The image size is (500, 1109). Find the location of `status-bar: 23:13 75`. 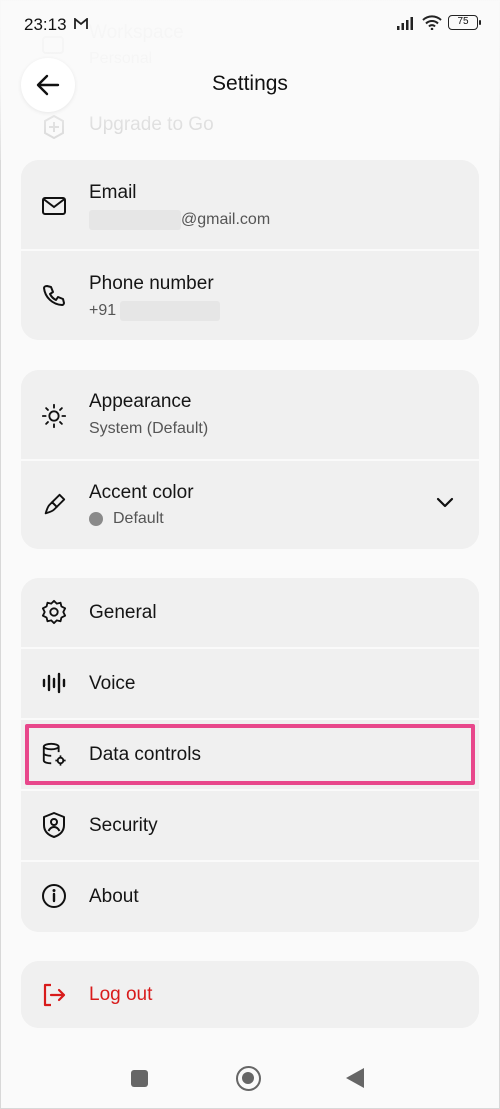

status-bar: 23:13 75 is located at coordinates (250, 25).